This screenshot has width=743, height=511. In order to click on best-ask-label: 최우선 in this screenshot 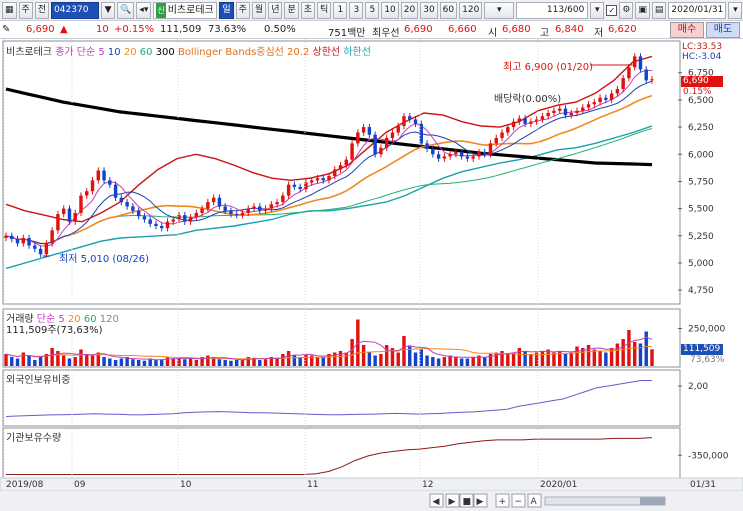, I will do `click(386, 33)`.